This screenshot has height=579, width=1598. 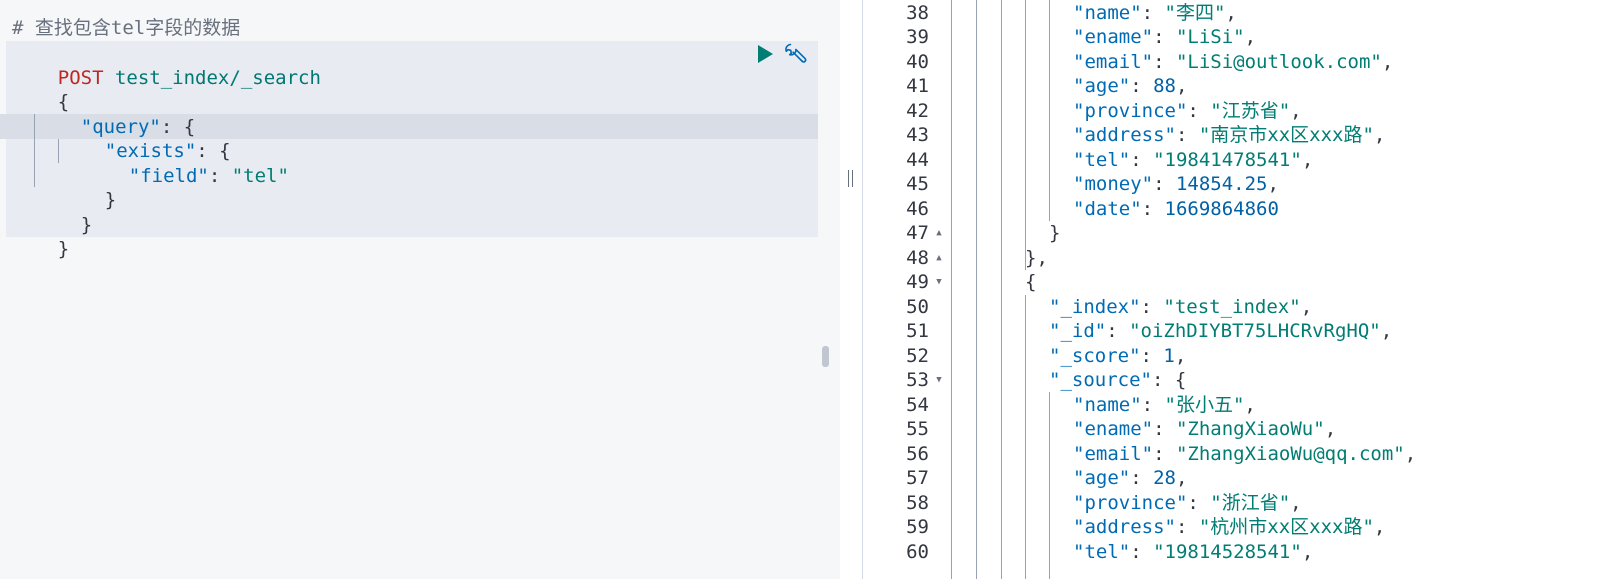 I want to click on code-line: "field": "tel", so click(x=186, y=163).